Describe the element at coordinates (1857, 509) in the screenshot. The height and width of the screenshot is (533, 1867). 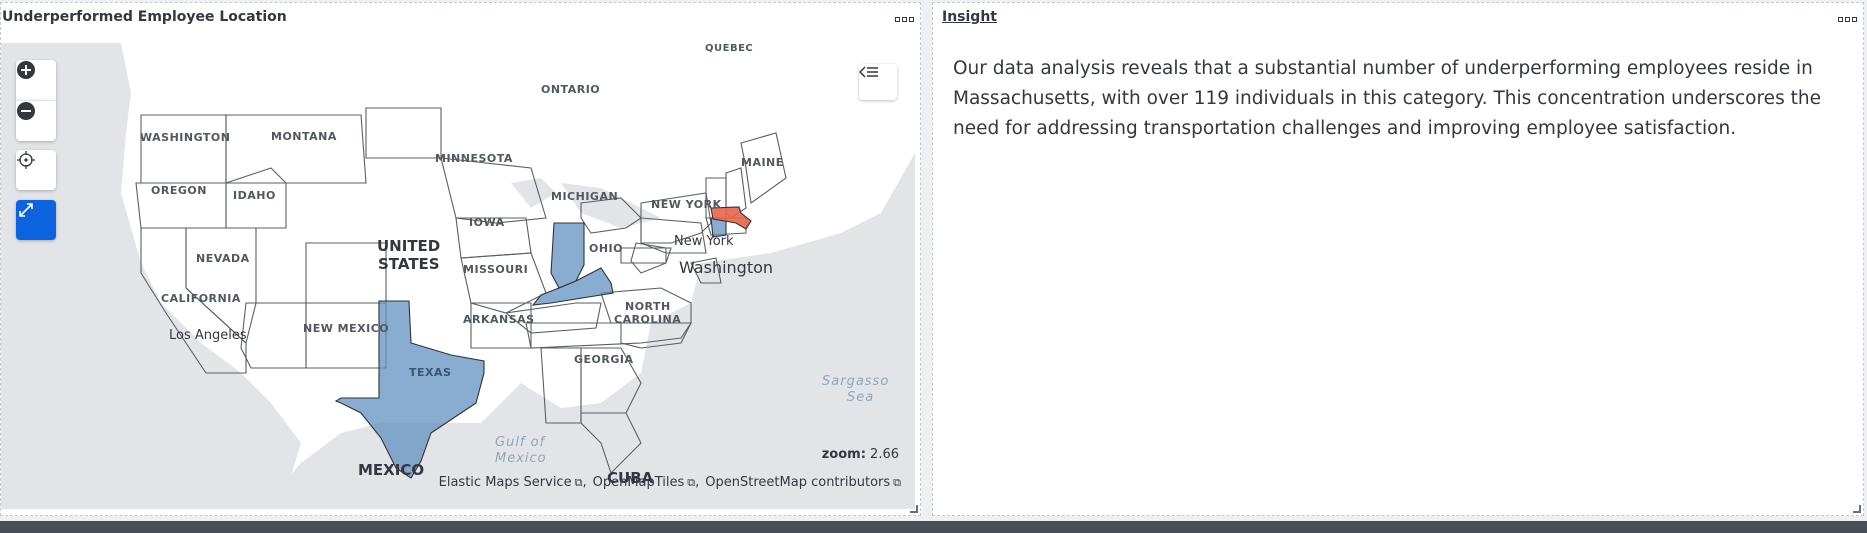
I see `insight-panel-resize-handle` at that location.